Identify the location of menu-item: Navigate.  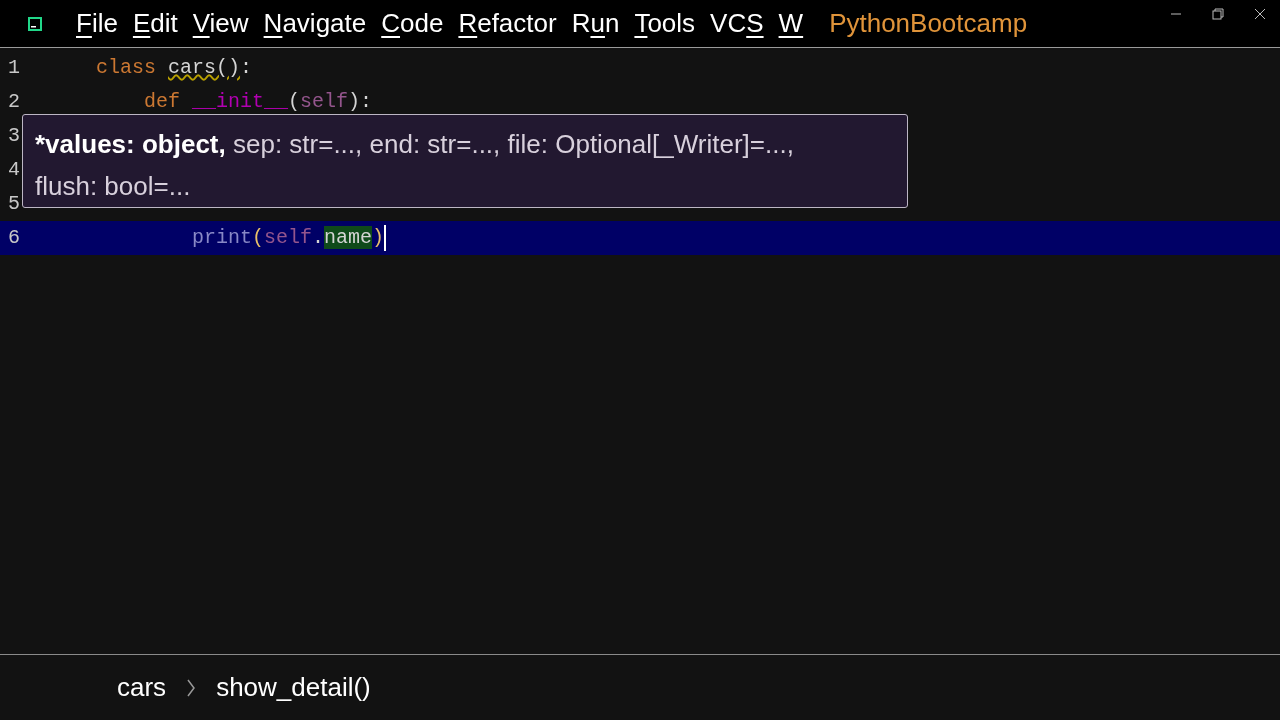
(315, 23).